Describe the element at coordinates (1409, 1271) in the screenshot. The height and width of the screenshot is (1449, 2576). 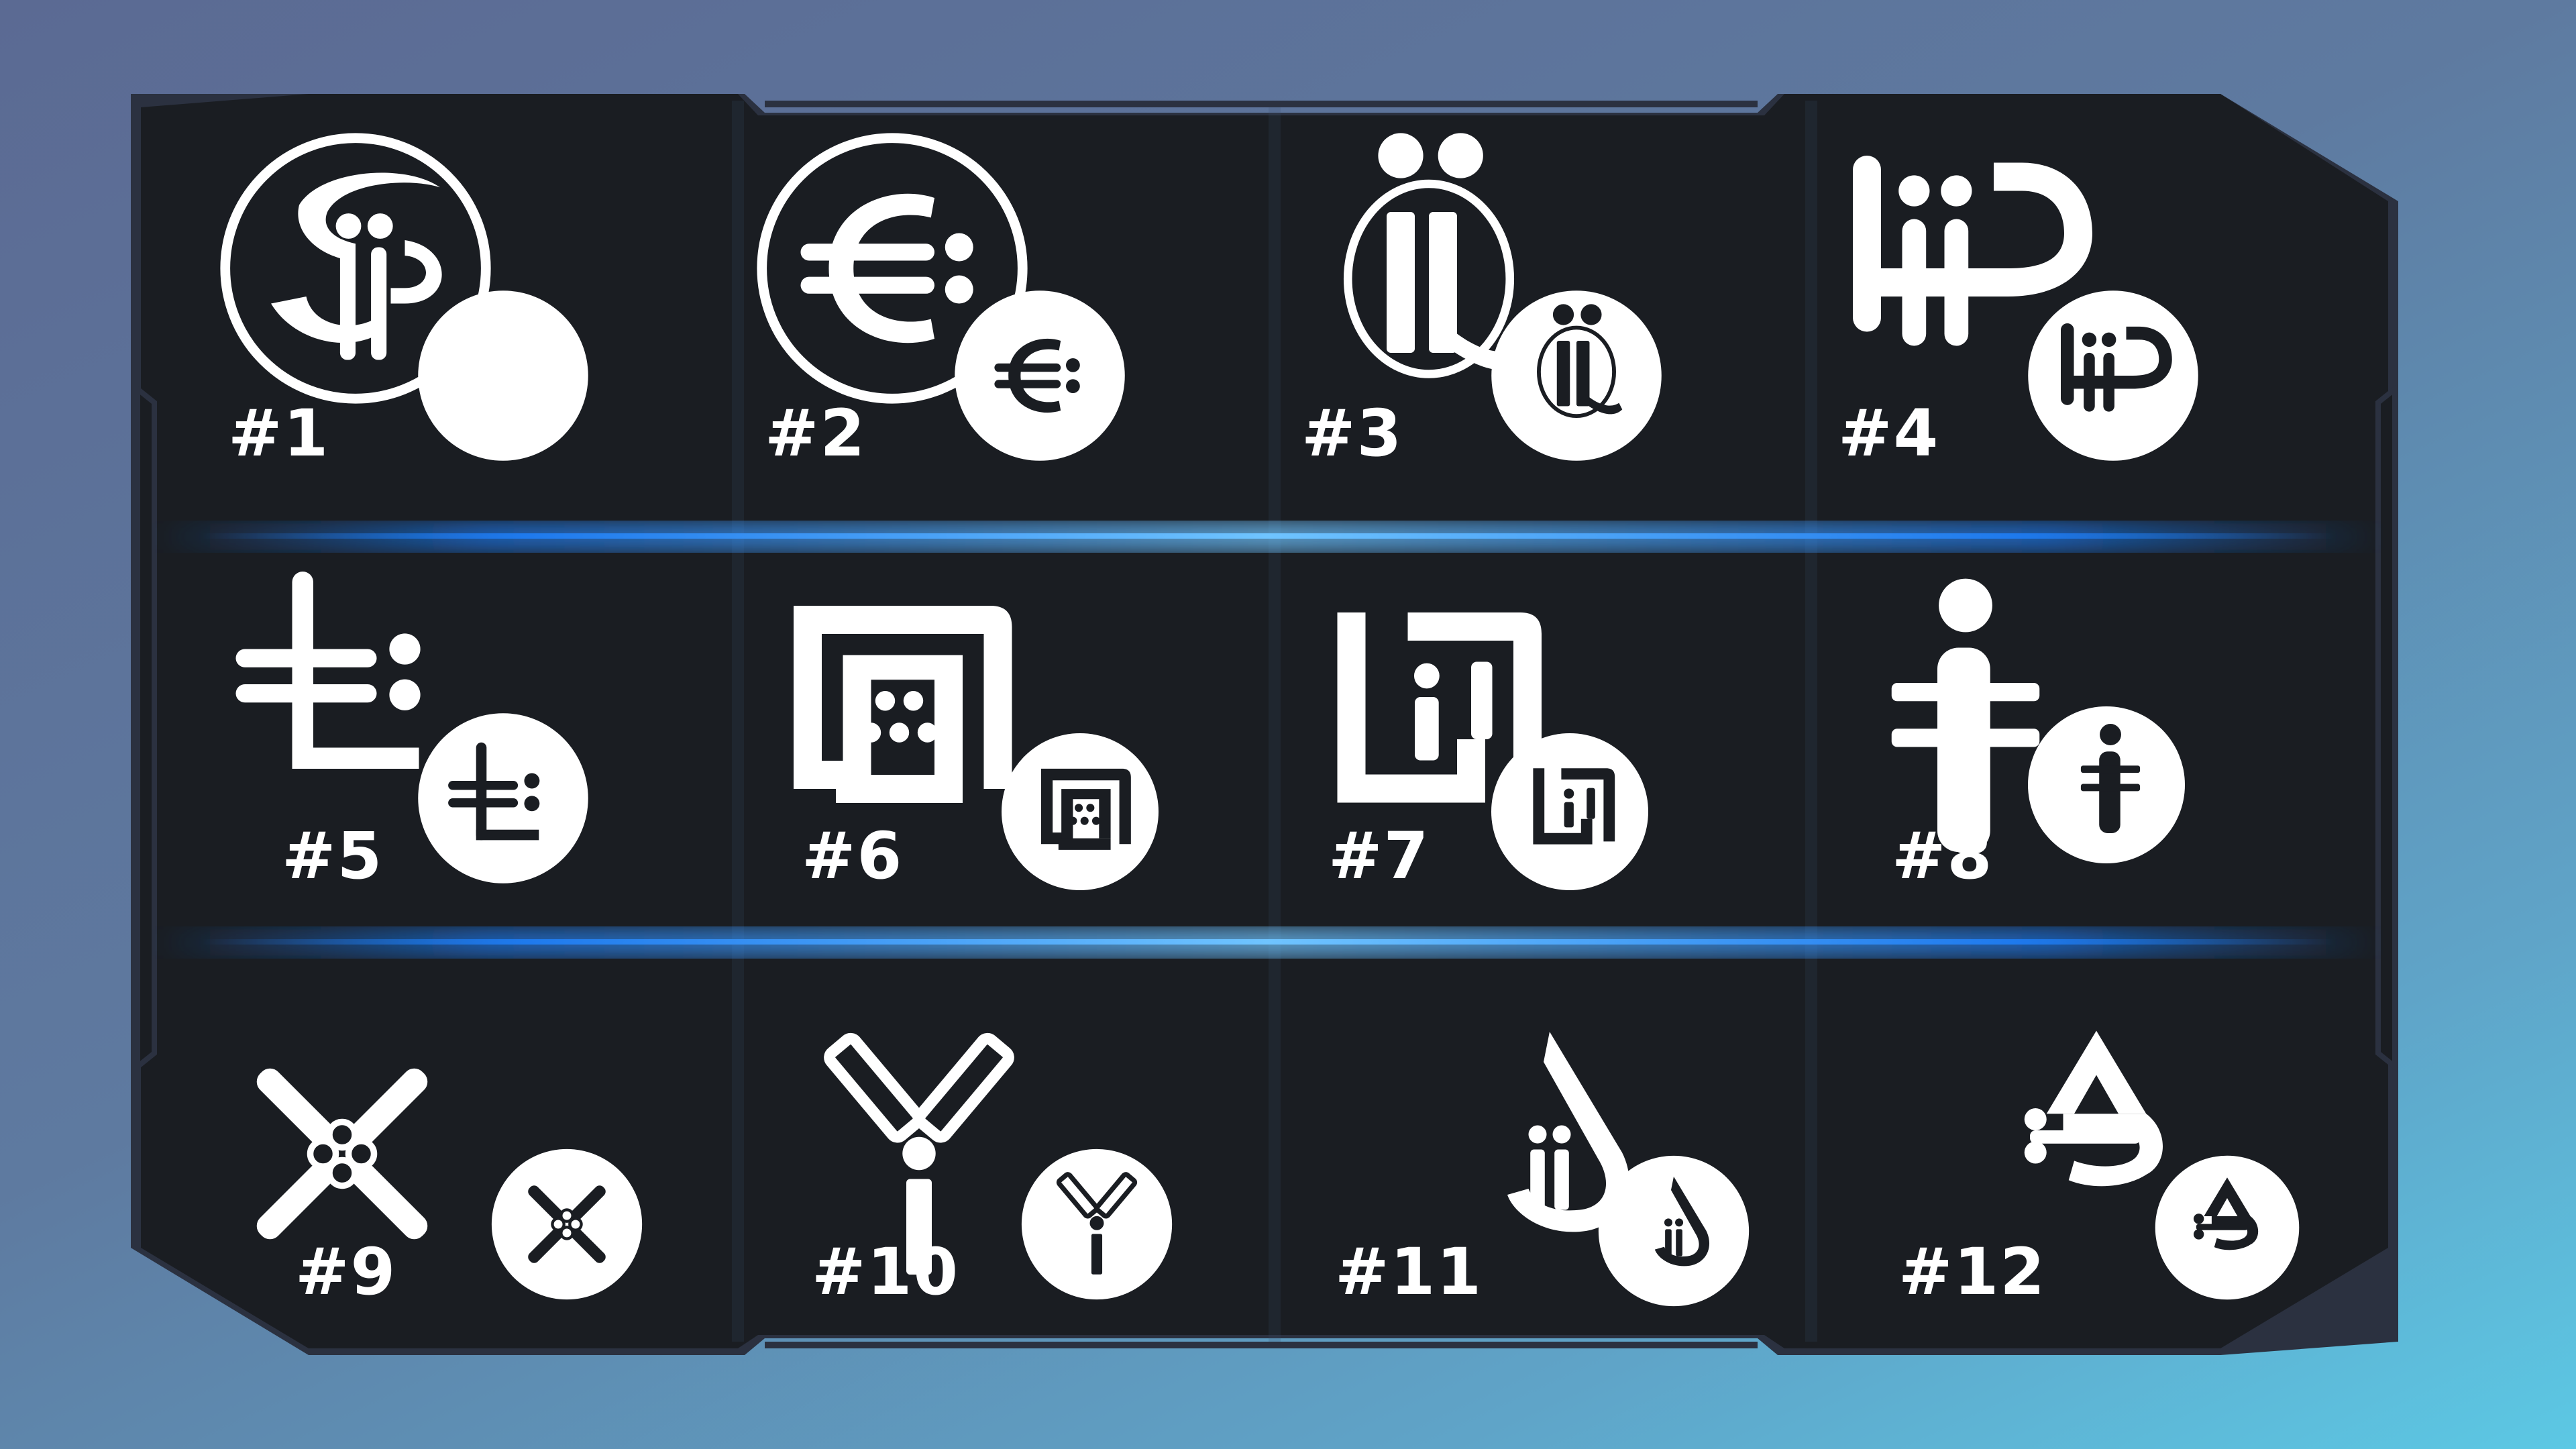
I see `tile-number: #11` at that location.